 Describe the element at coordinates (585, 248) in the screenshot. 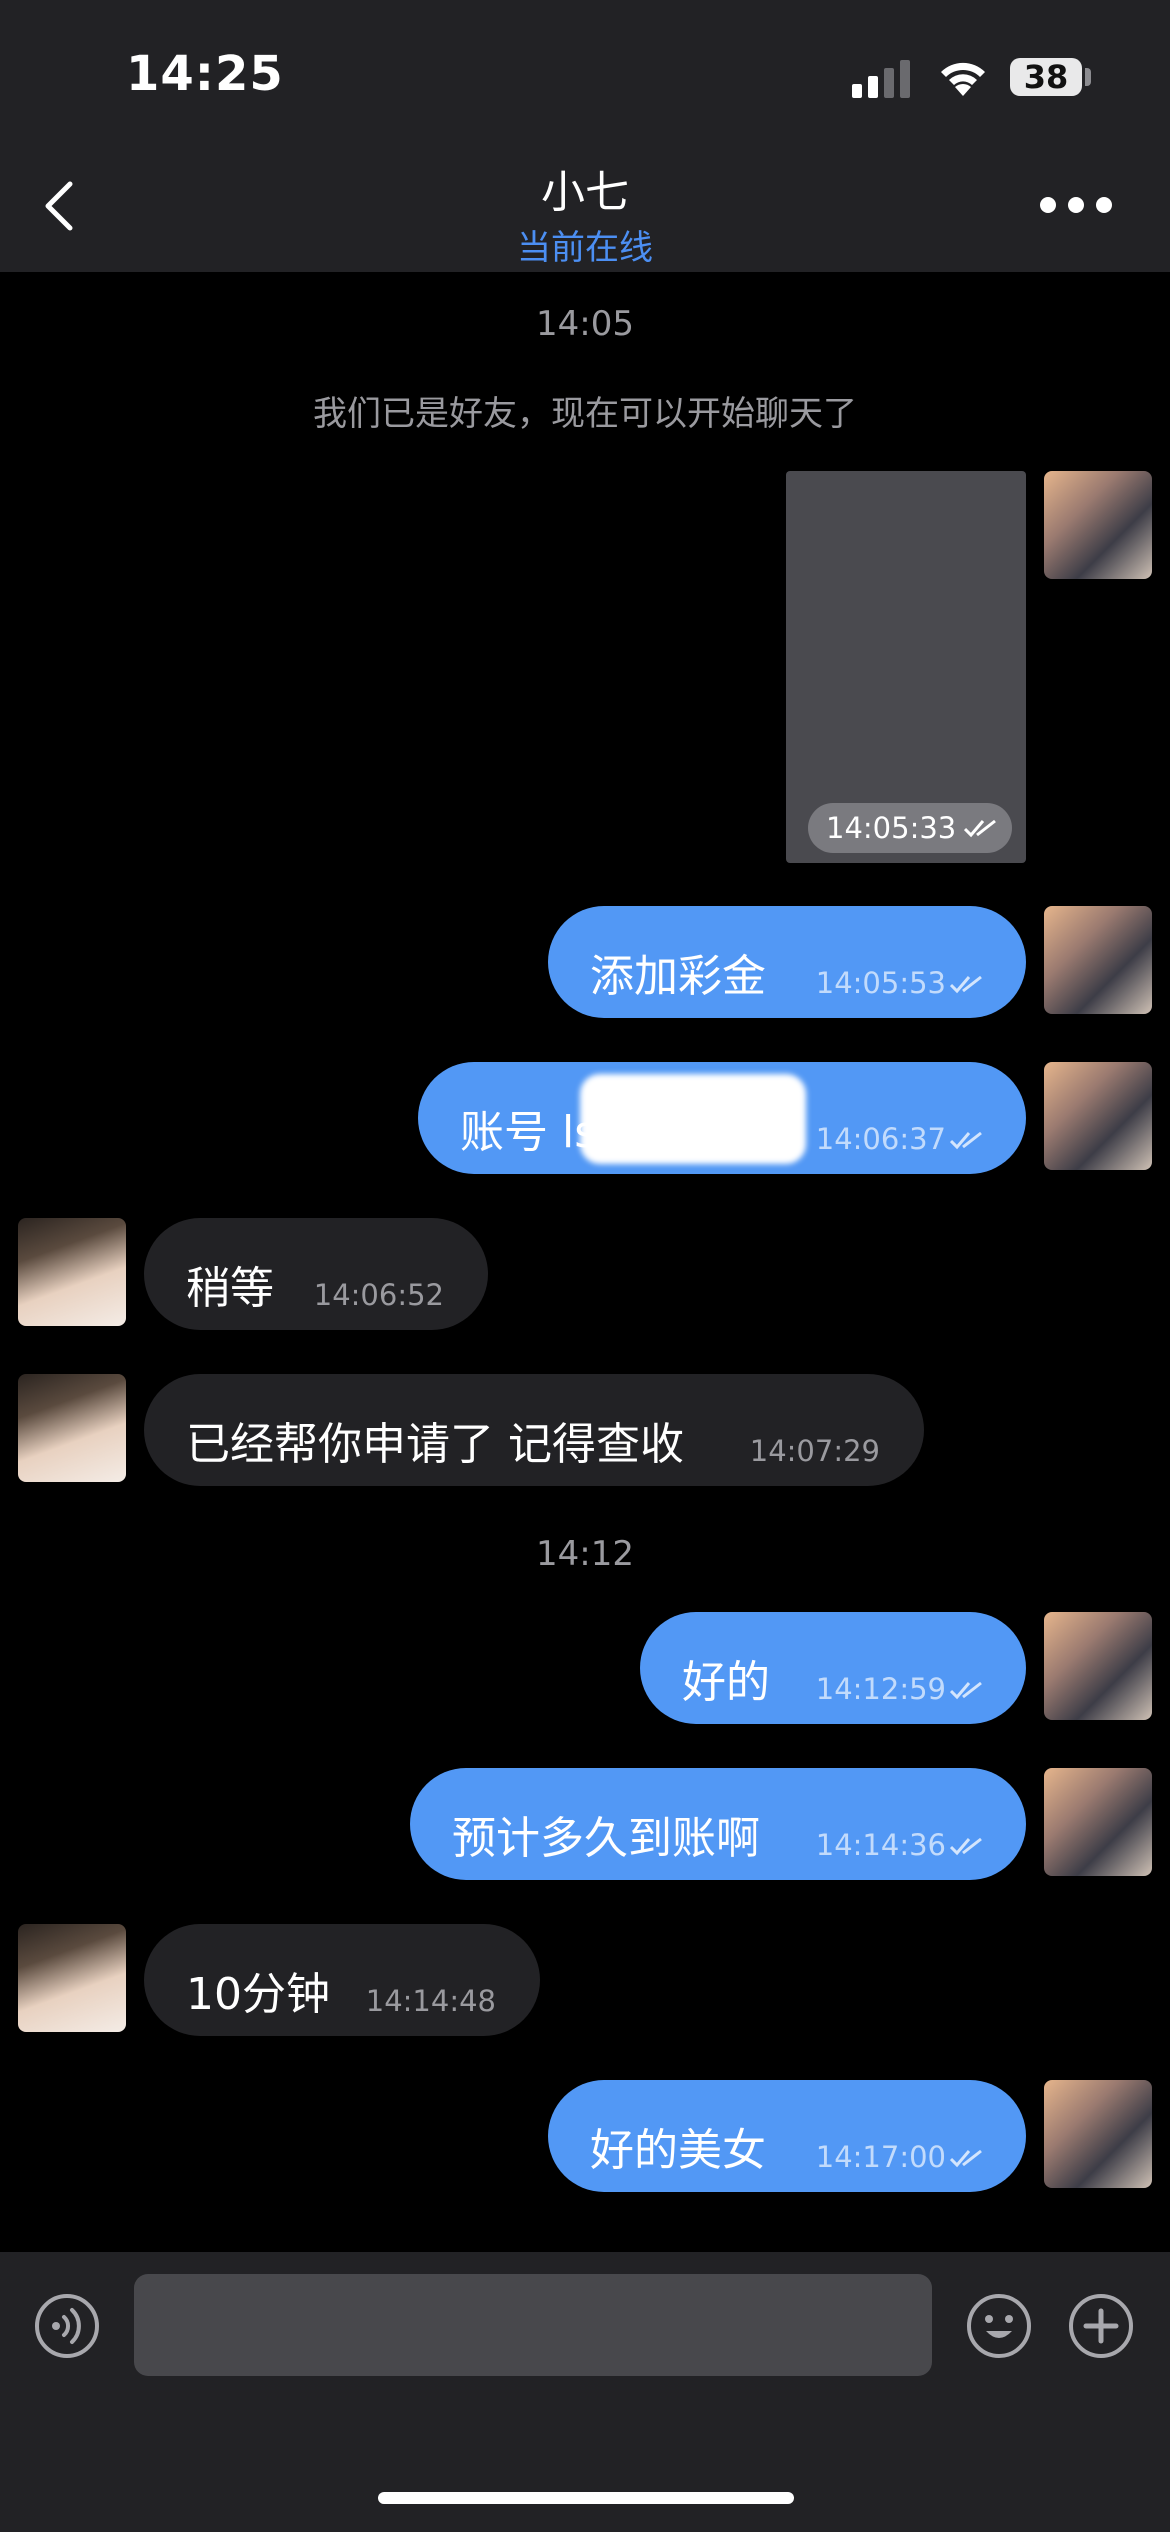

I see `online-status: 当前在线` at that location.